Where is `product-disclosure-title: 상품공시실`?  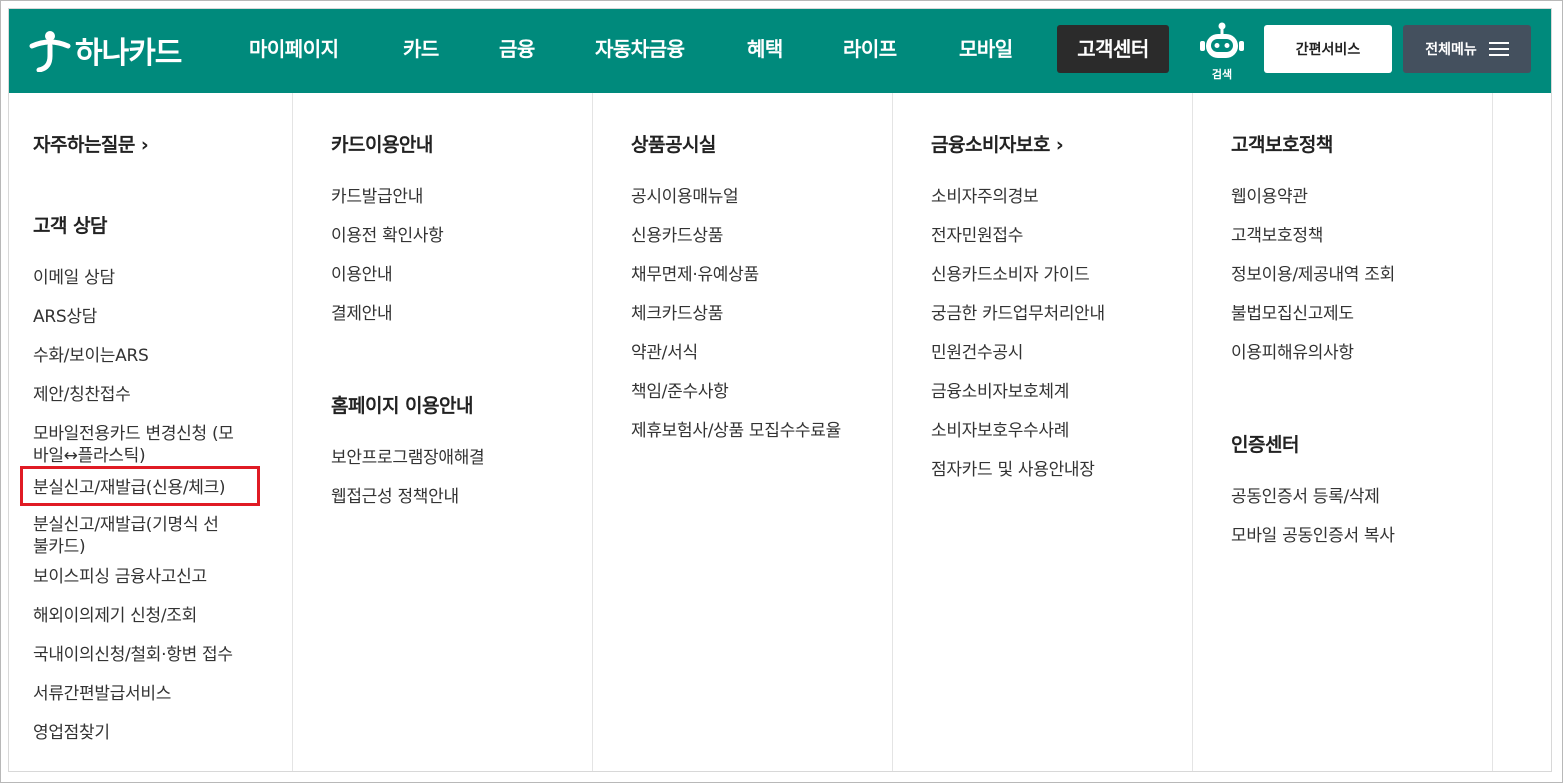
product-disclosure-title: 상품공시실 is located at coordinates (673, 145).